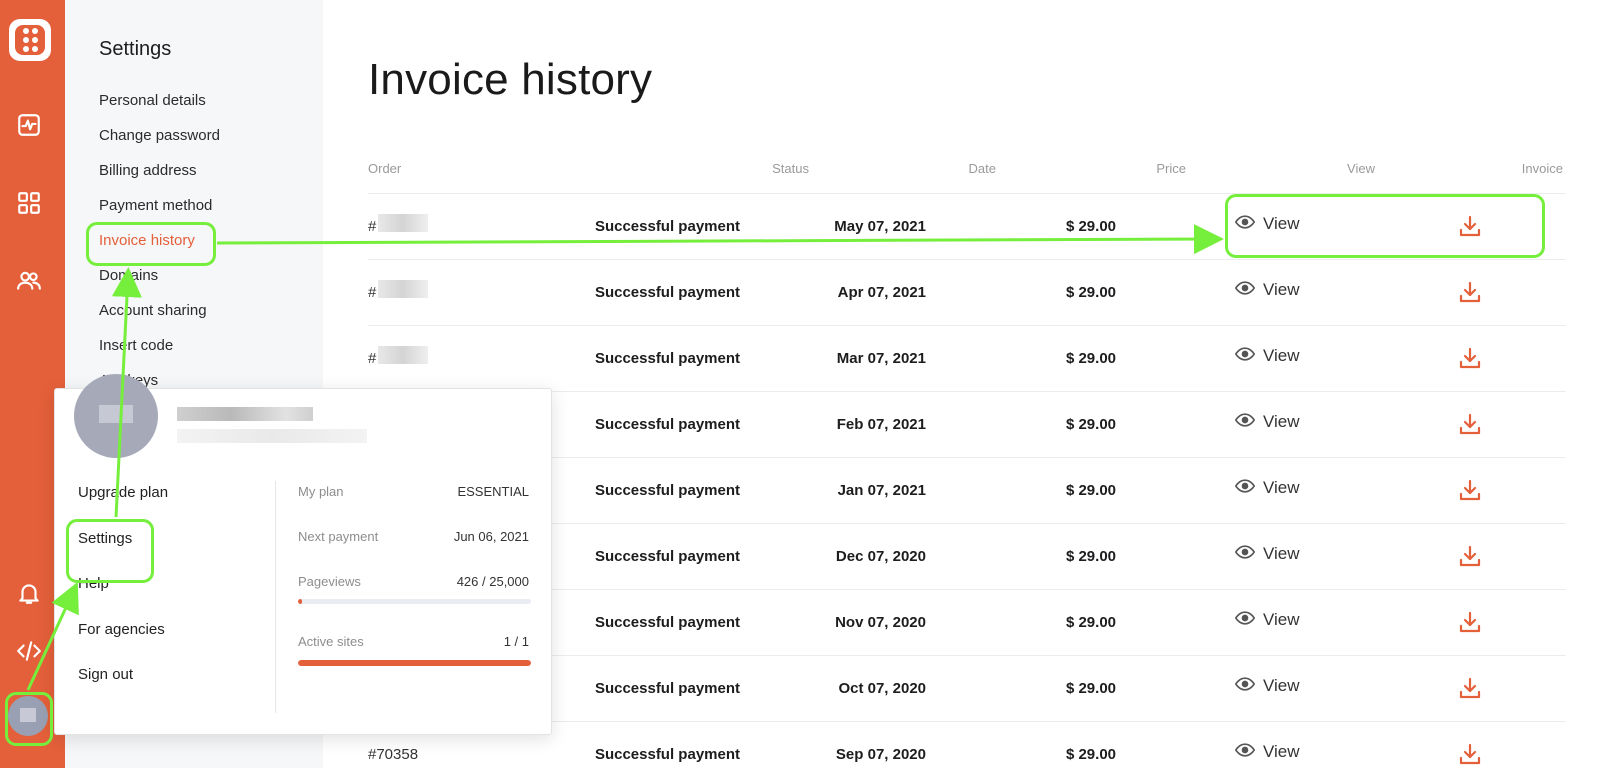 This screenshot has height=768, width=1600. I want to click on order-cell: #70358, so click(393, 754).